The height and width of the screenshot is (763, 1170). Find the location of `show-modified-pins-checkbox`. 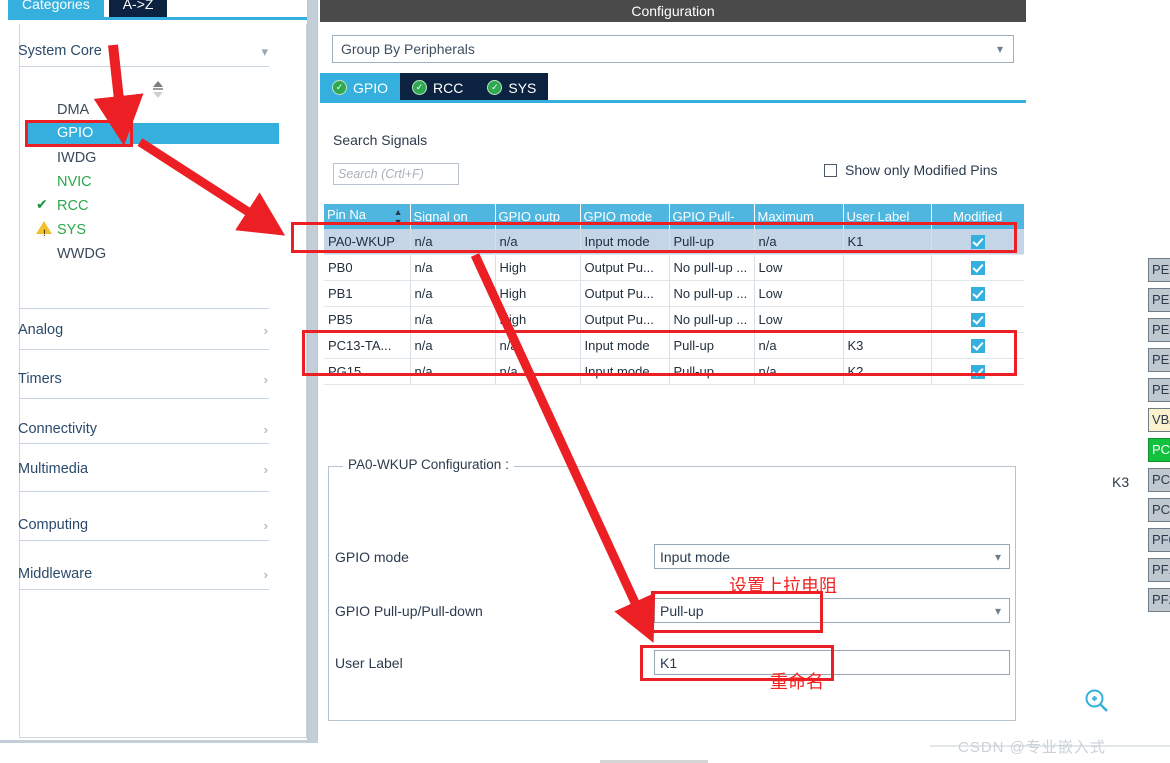

show-modified-pins-checkbox is located at coordinates (830, 170).